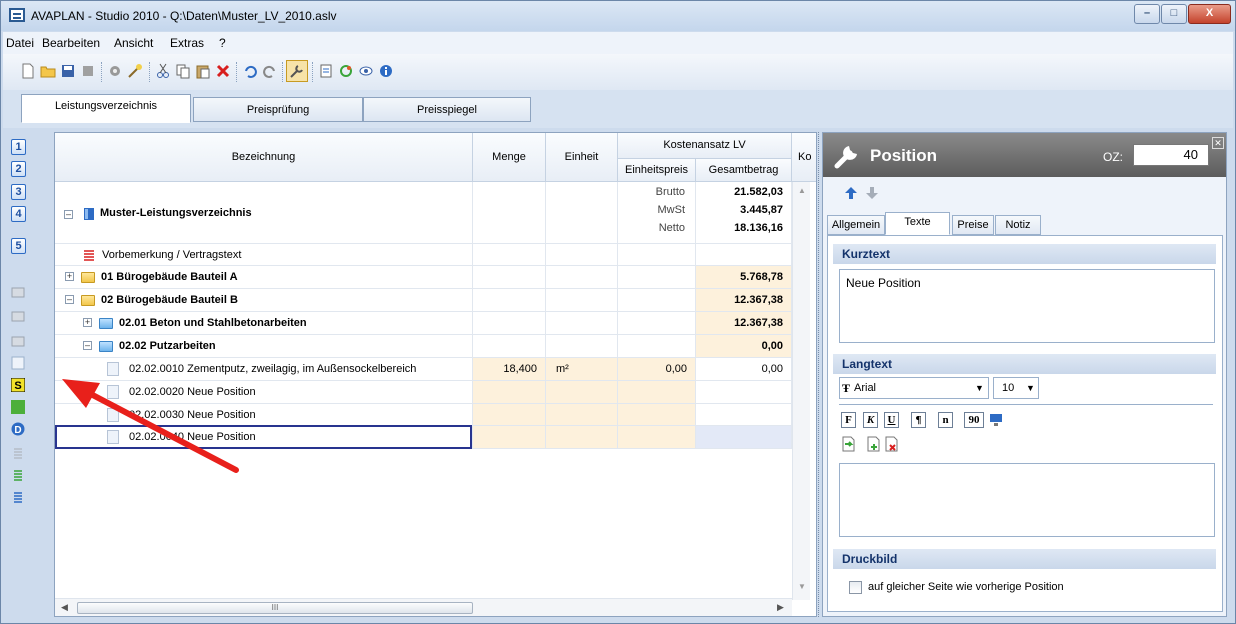 Image resolution: width=1236 pixels, height=624 pixels. I want to click on oz-label: OZ:, so click(1113, 157).